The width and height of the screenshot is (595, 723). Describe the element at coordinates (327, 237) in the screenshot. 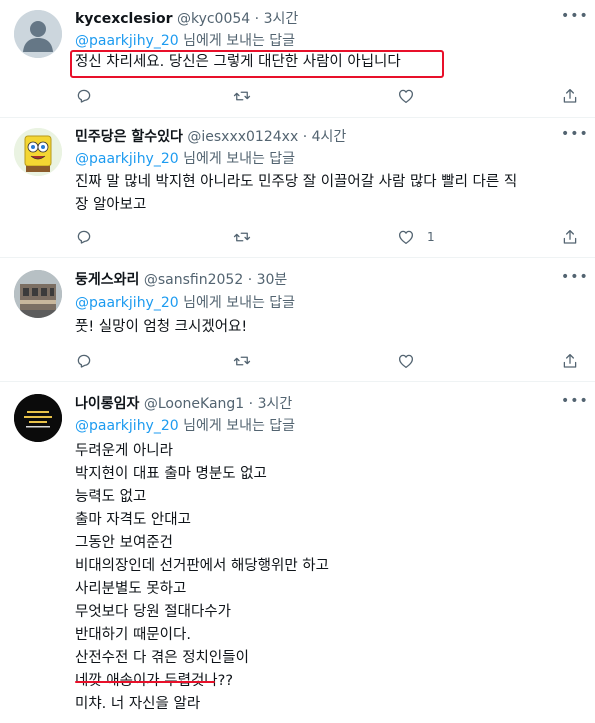

I see `tweet-actions: 1` at that location.